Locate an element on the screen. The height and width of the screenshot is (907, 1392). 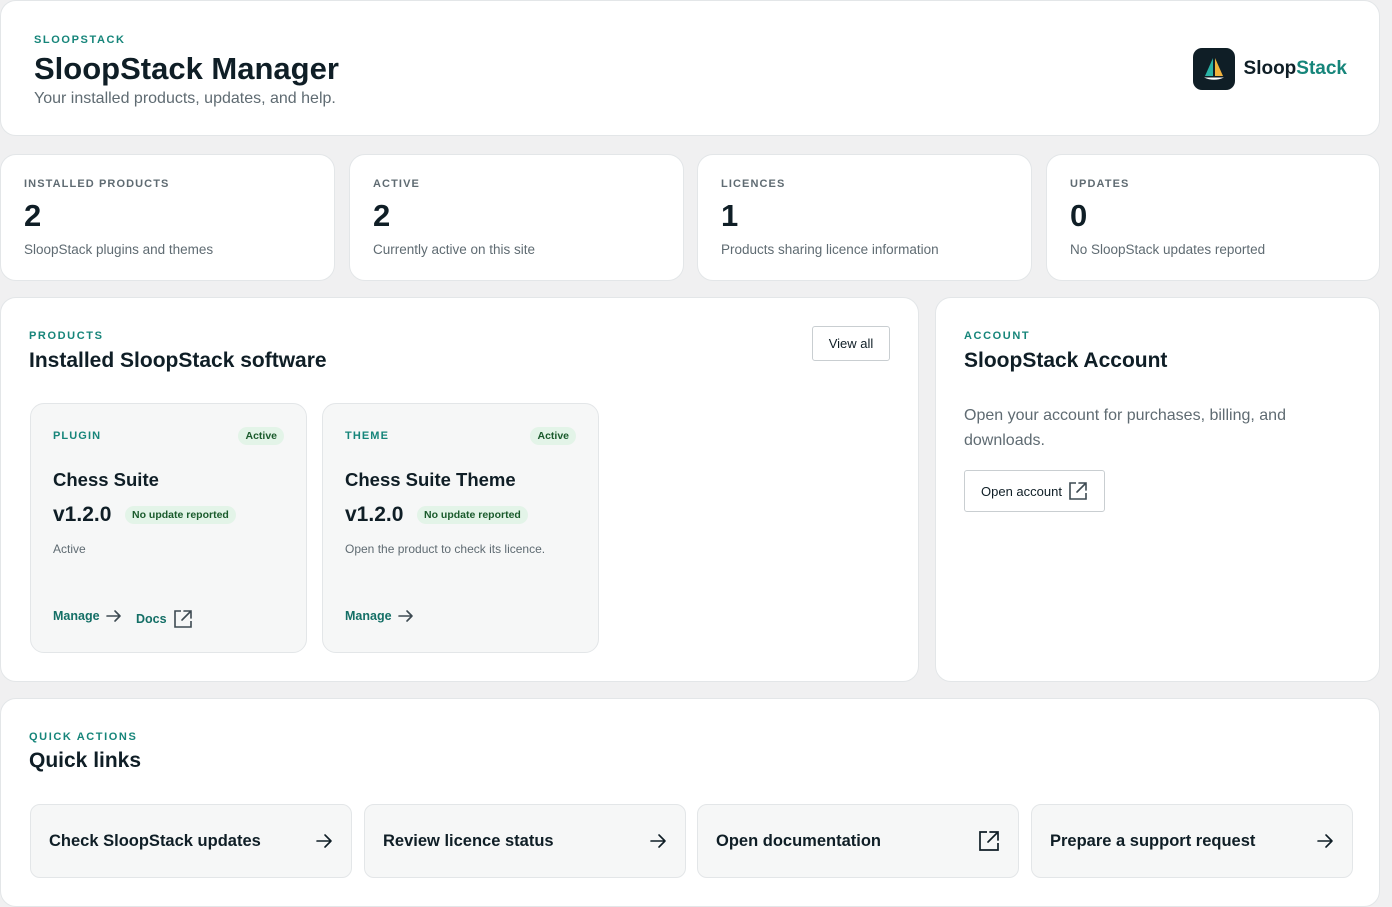
product-name: Chess Suite Theme is located at coordinates (430, 479).